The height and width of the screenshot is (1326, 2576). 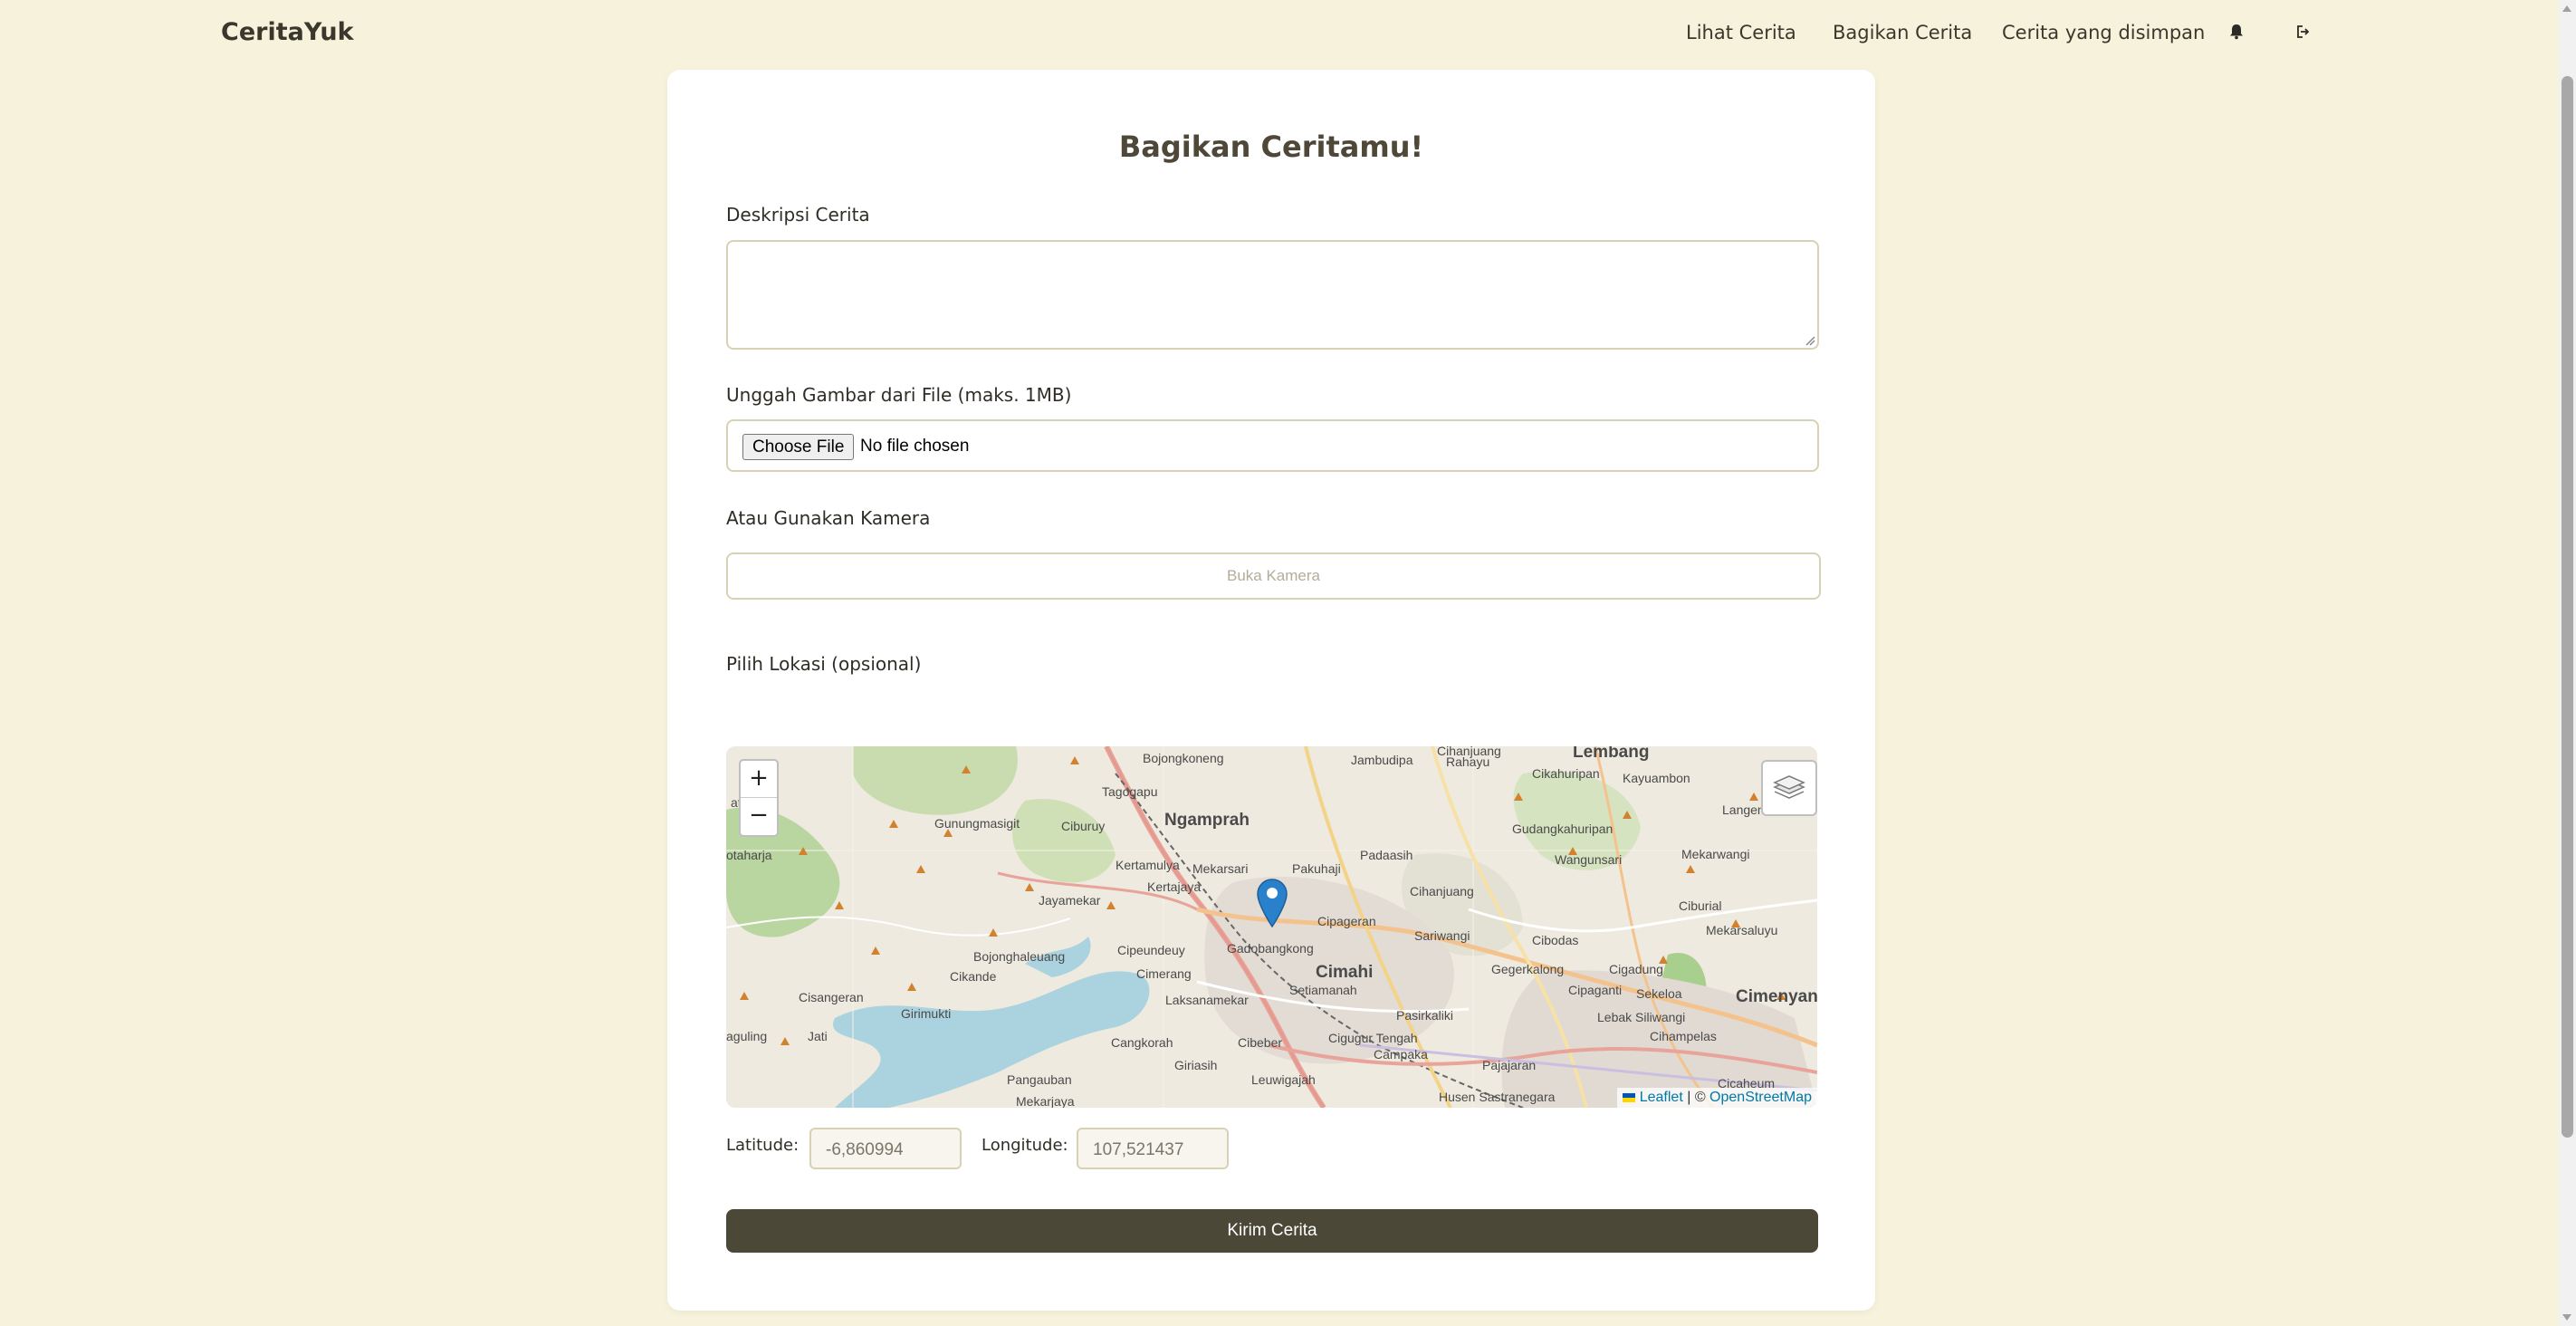 I want to click on map-label-kertamulya: Kertamulya, so click(x=1148, y=865).